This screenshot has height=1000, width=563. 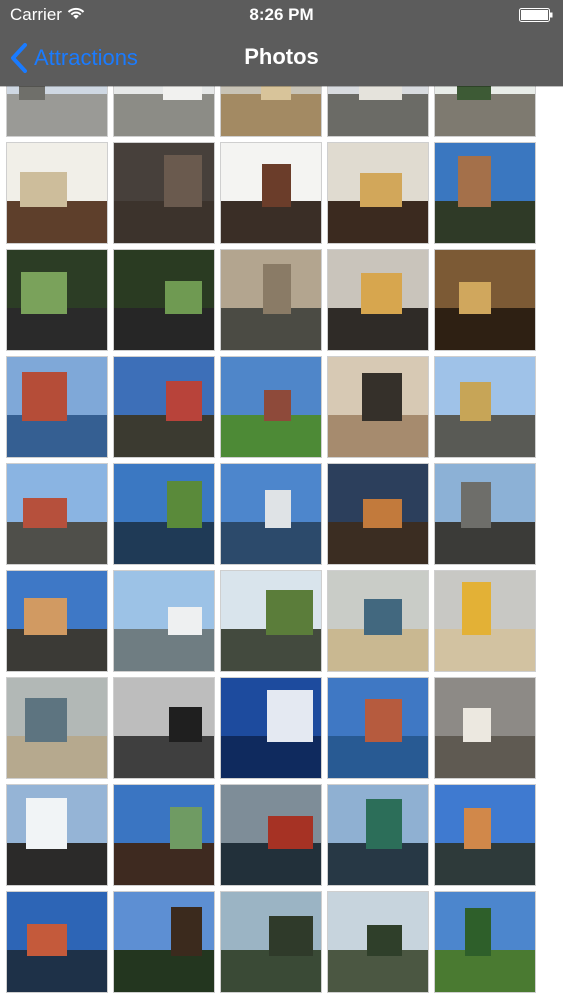 What do you see at coordinates (271, 835) in the screenshot?
I see `photo-thumbnail-canal-boat` at bounding box center [271, 835].